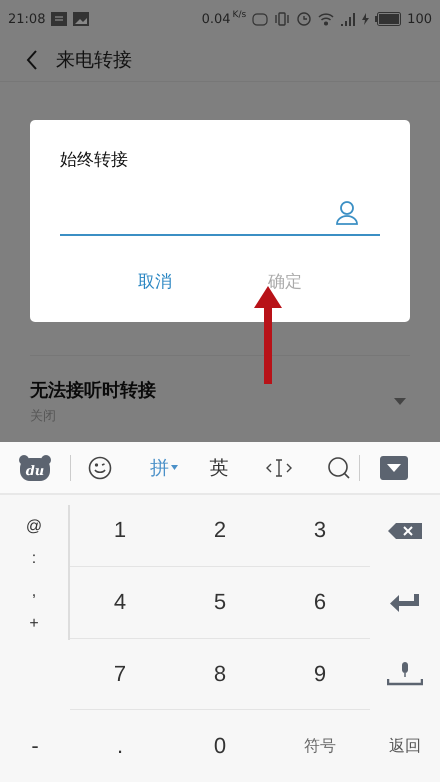 This screenshot has width=440, height=782. Describe the element at coordinates (419, 19) in the screenshot. I see `battery-level: 100` at that location.